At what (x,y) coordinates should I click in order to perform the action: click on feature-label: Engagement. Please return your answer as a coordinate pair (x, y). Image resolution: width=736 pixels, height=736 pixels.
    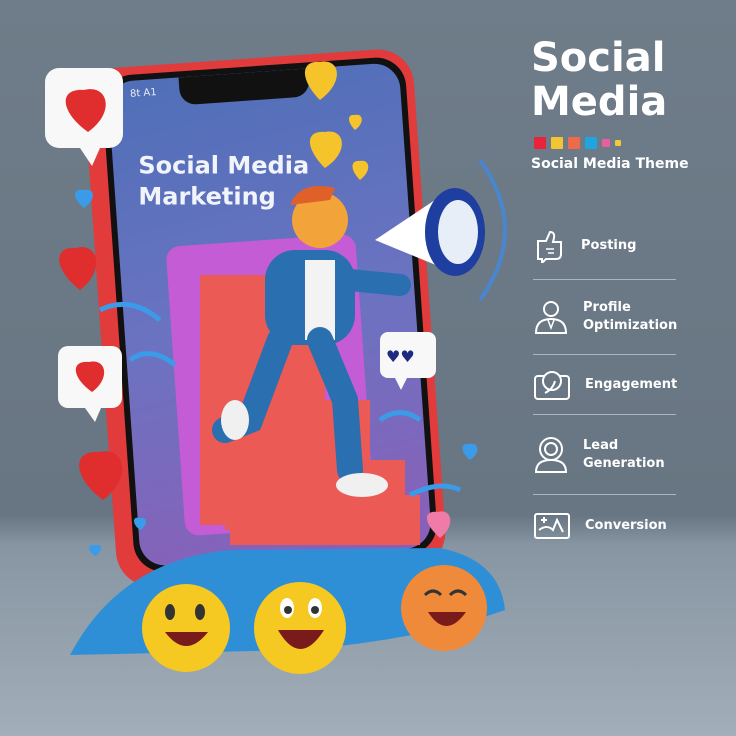
    Looking at the image, I should click on (631, 384).